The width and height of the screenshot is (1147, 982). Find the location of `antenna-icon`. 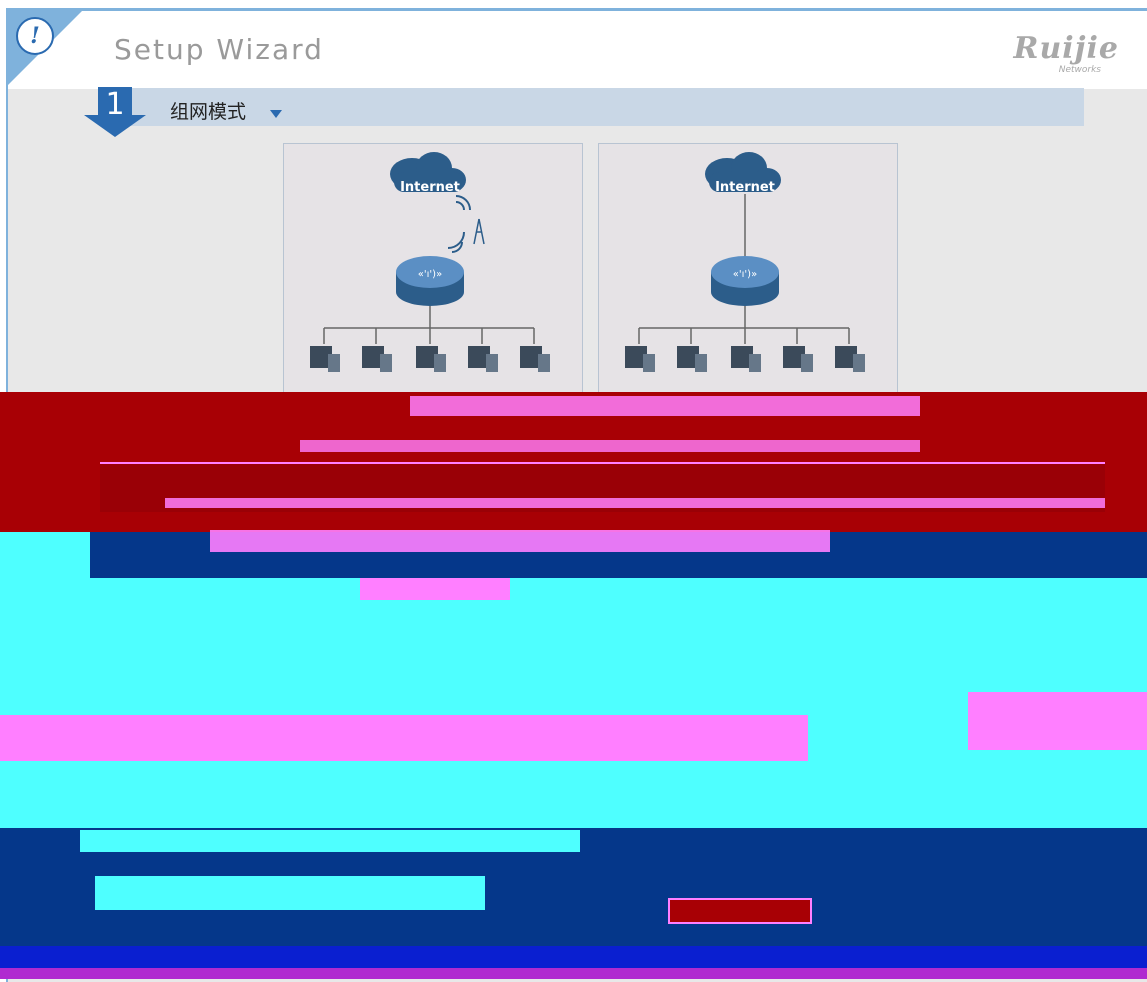

antenna-icon is located at coordinates (479, 231).